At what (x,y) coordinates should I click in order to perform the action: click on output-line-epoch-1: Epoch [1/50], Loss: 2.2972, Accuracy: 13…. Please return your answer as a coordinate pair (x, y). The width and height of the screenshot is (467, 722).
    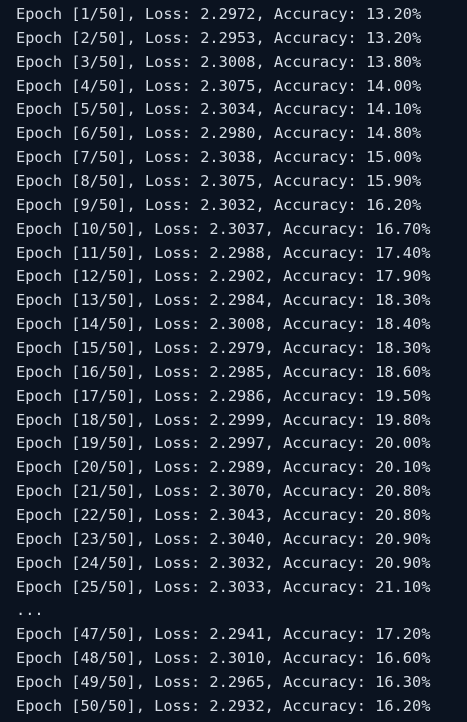
    Looking at the image, I should click on (219, 14).